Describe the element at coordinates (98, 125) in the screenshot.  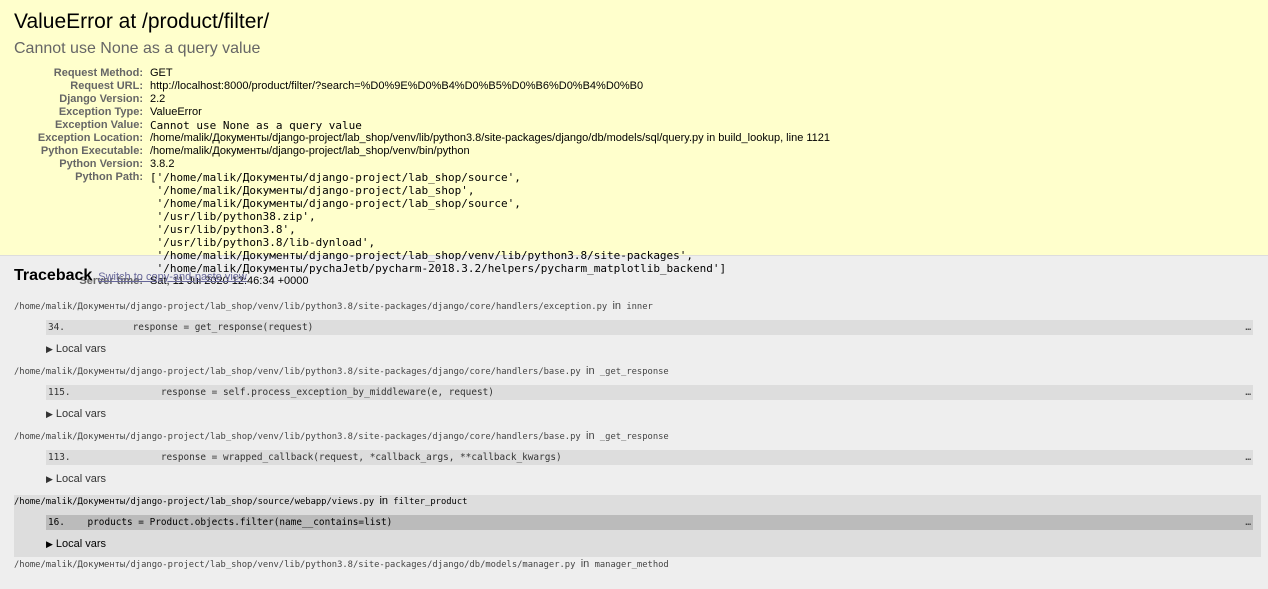
I see `meta-label: Exception Value:` at that location.